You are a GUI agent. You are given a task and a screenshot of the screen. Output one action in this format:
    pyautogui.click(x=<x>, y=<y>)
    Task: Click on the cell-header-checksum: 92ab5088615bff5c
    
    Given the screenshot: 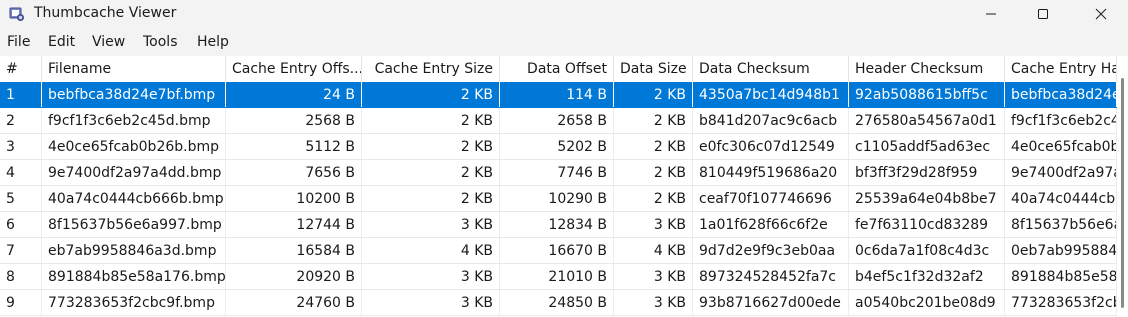 What is the action you would take?
    pyautogui.click(x=927, y=94)
    